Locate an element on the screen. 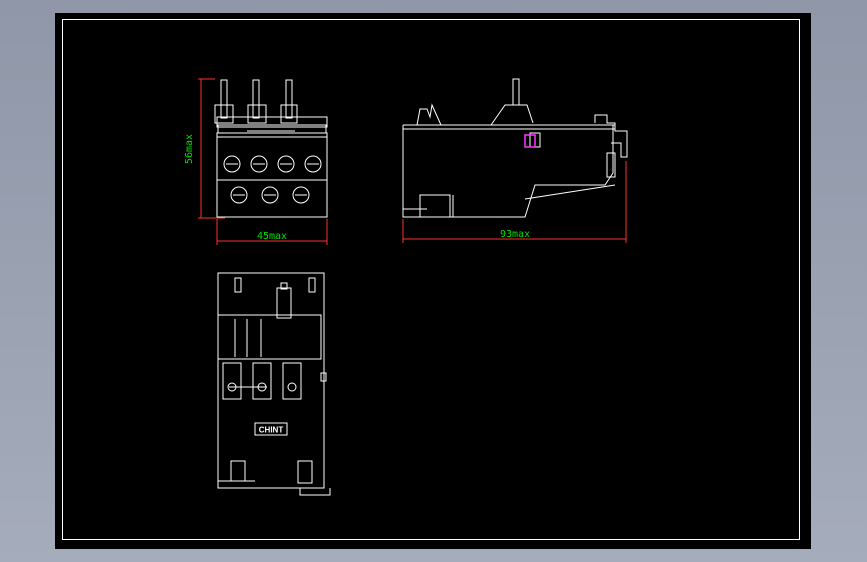  front-height-label: 56max is located at coordinates (189, 149).